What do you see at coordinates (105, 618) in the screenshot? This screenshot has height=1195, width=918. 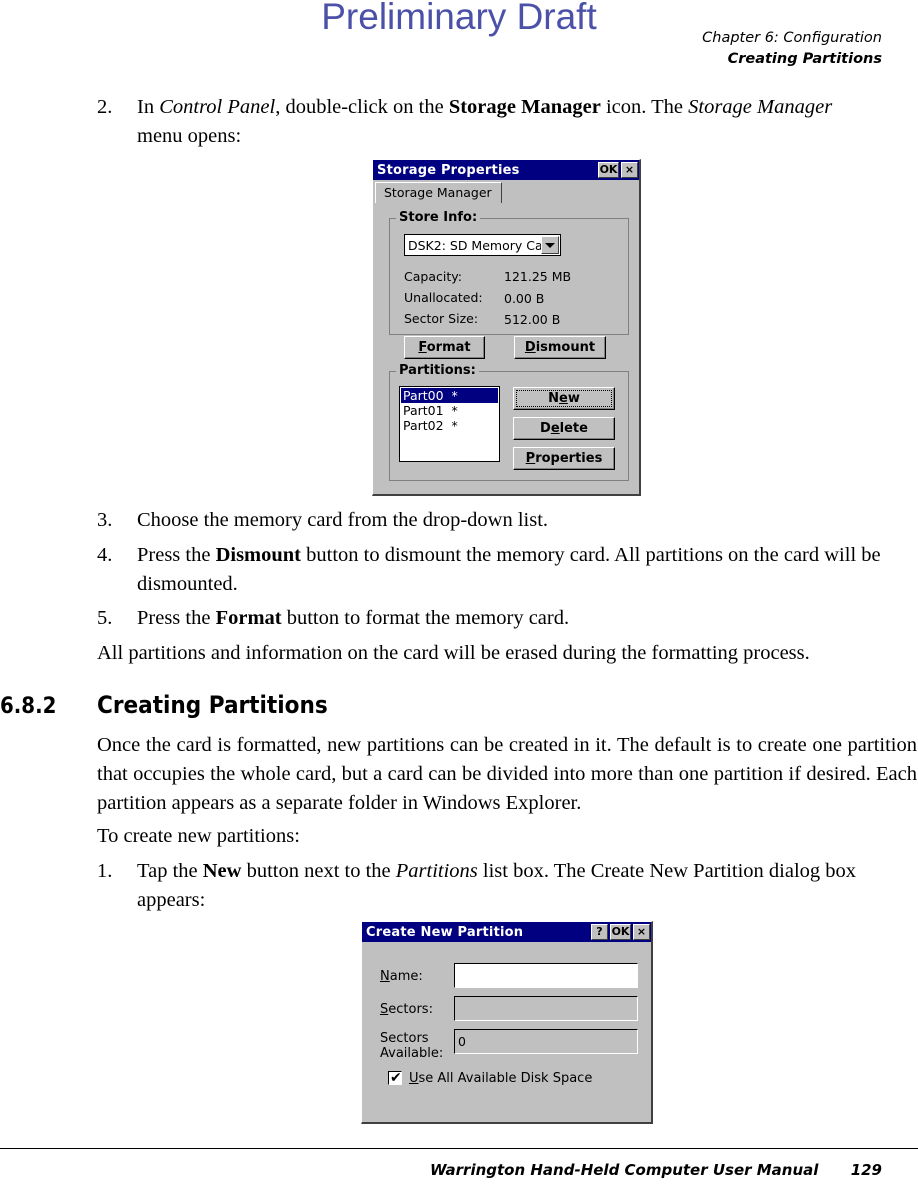 I see `step-5-number: 5.` at bounding box center [105, 618].